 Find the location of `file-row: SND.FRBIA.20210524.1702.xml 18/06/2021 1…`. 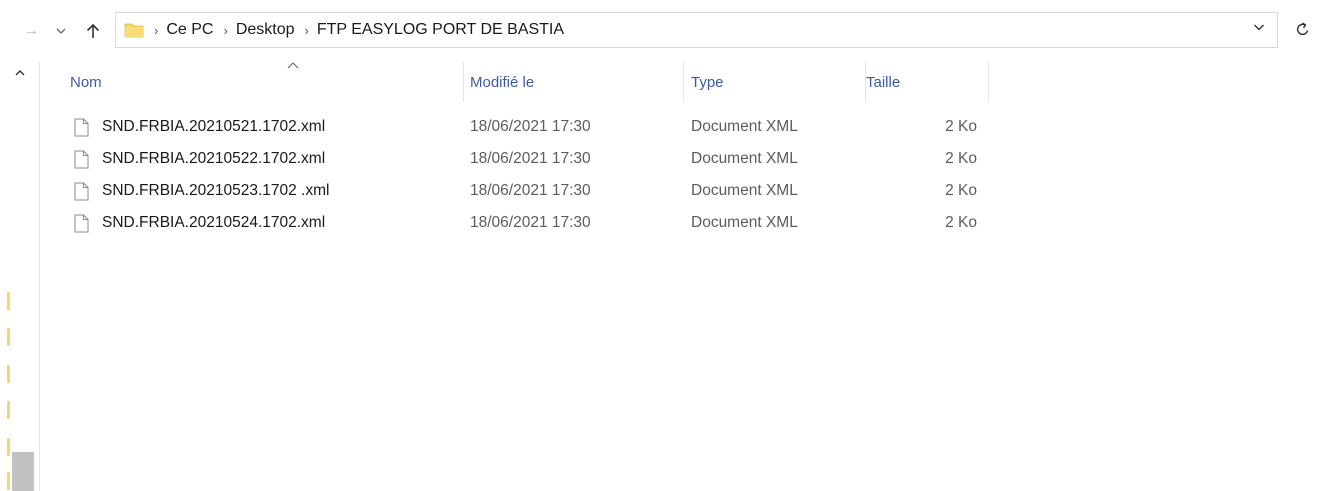

file-row: SND.FRBIA.20210524.1702.xml 18/06/2021 1… is located at coordinates (540, 223).